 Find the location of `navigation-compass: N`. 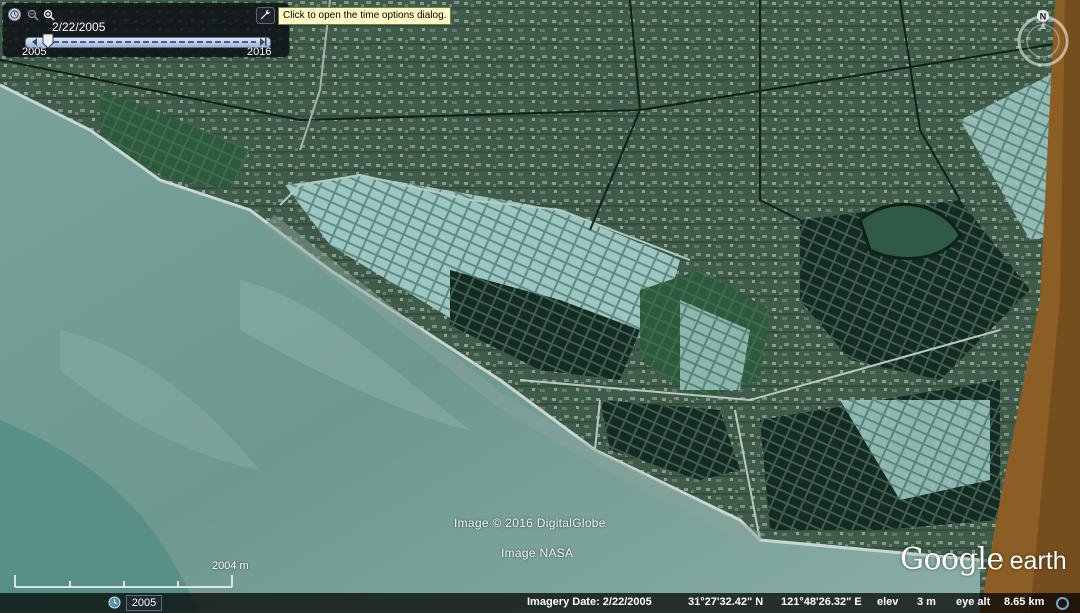

navigation-compass: N is located at coordinates (1043, 39).